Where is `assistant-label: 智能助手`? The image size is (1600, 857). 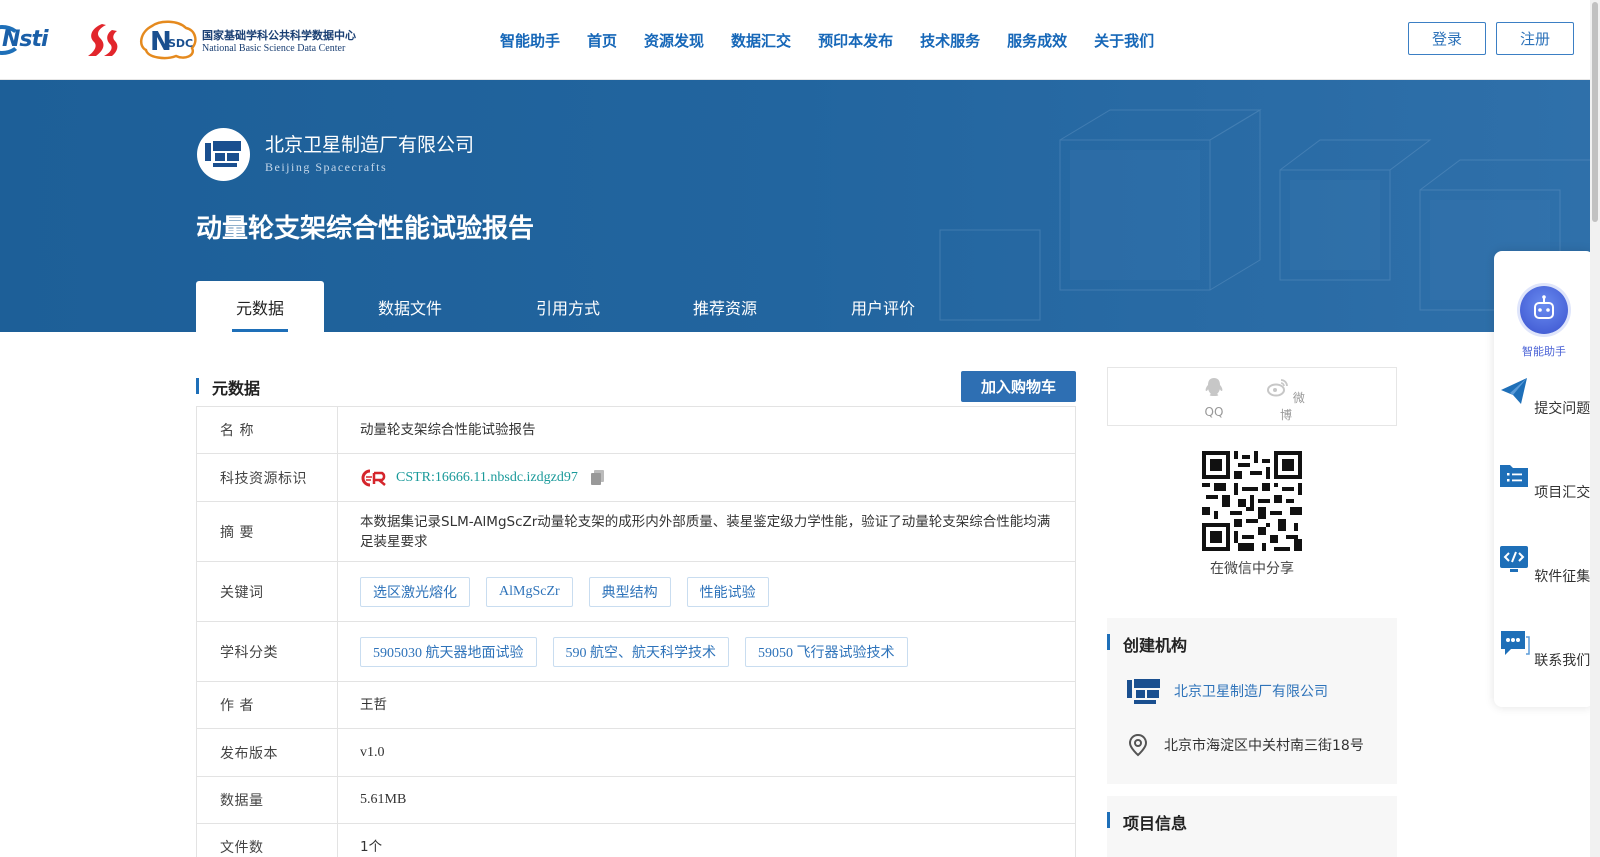 assistant-label: 智能助手 is located at coordinates (1544, 351).